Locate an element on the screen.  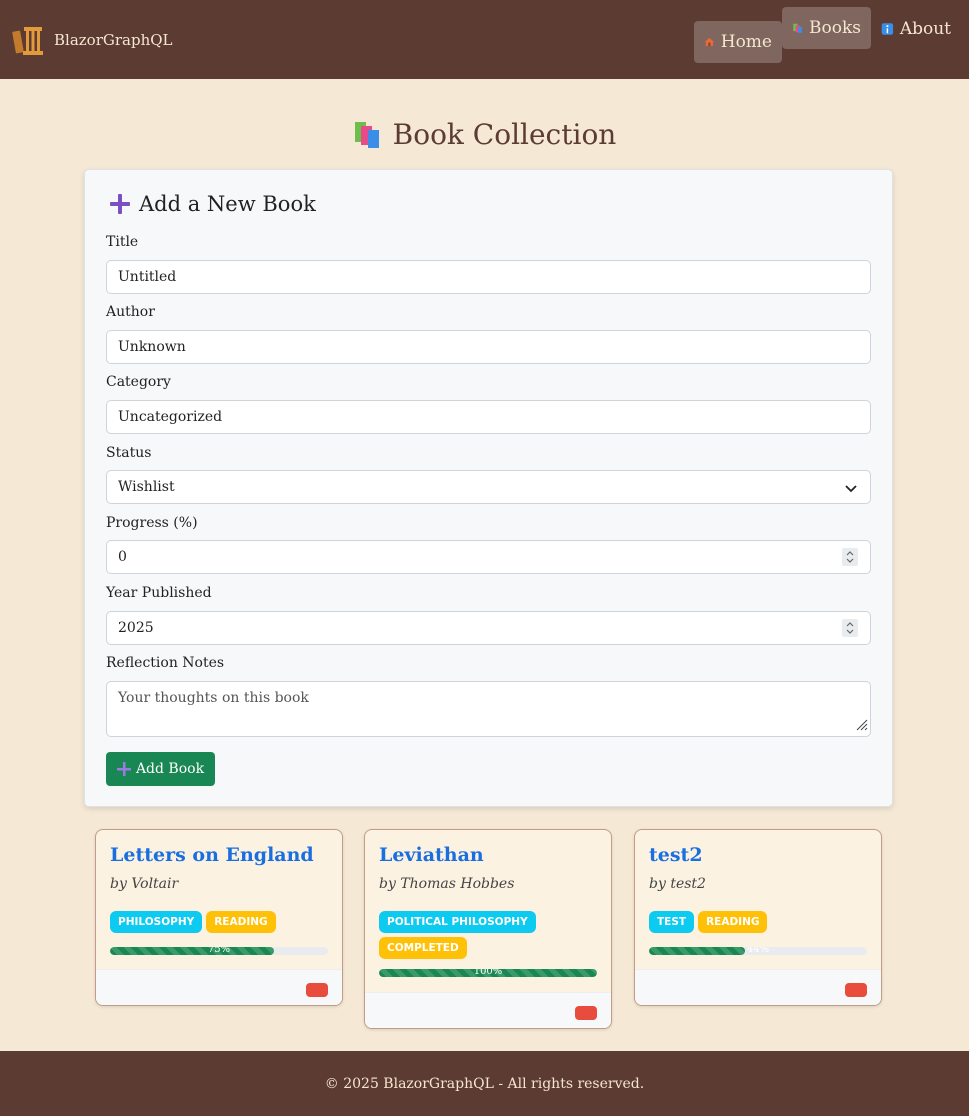
add-book-heading: Add a New Book is located at coordinates (212, 204).